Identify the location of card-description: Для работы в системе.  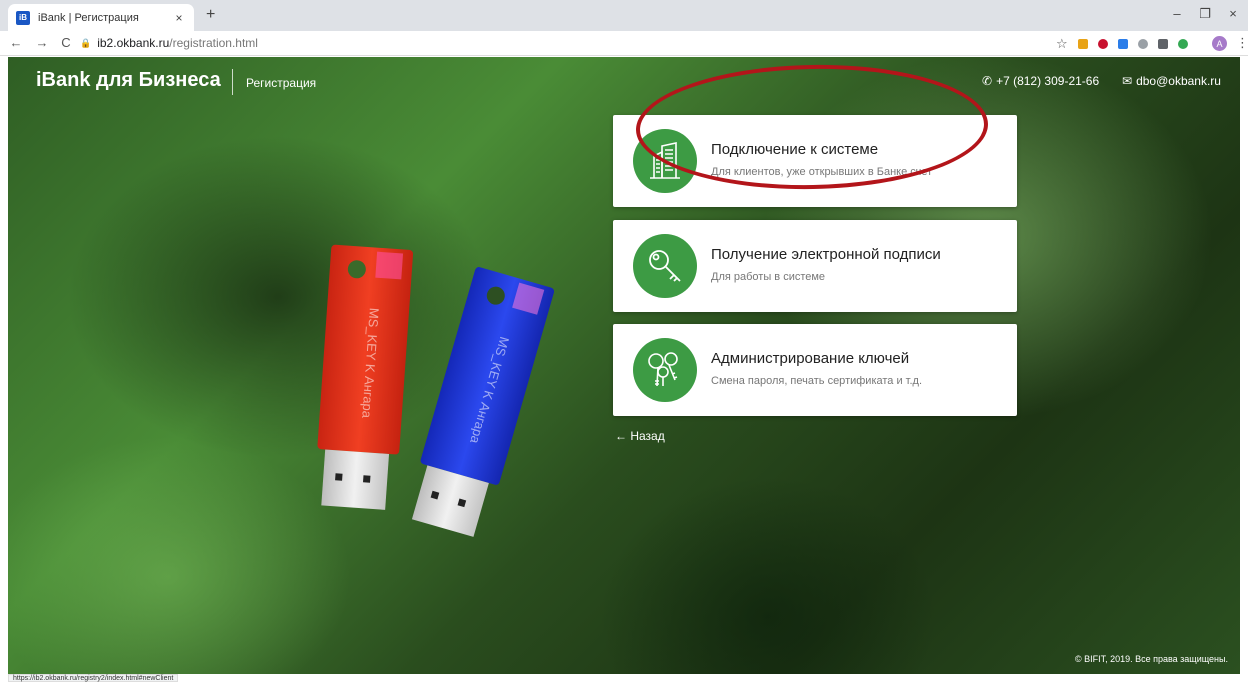
(768, 277).